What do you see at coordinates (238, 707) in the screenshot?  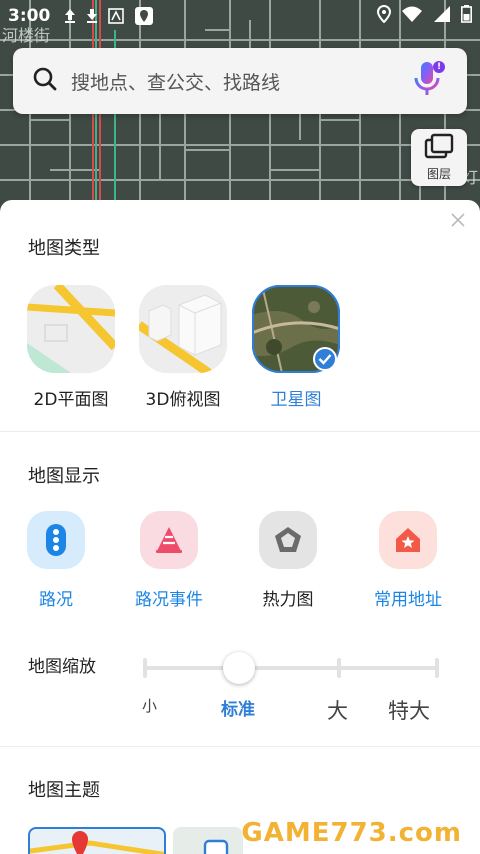 I see `zoom-option-standard: 标准` at bounding box center [238, 707].